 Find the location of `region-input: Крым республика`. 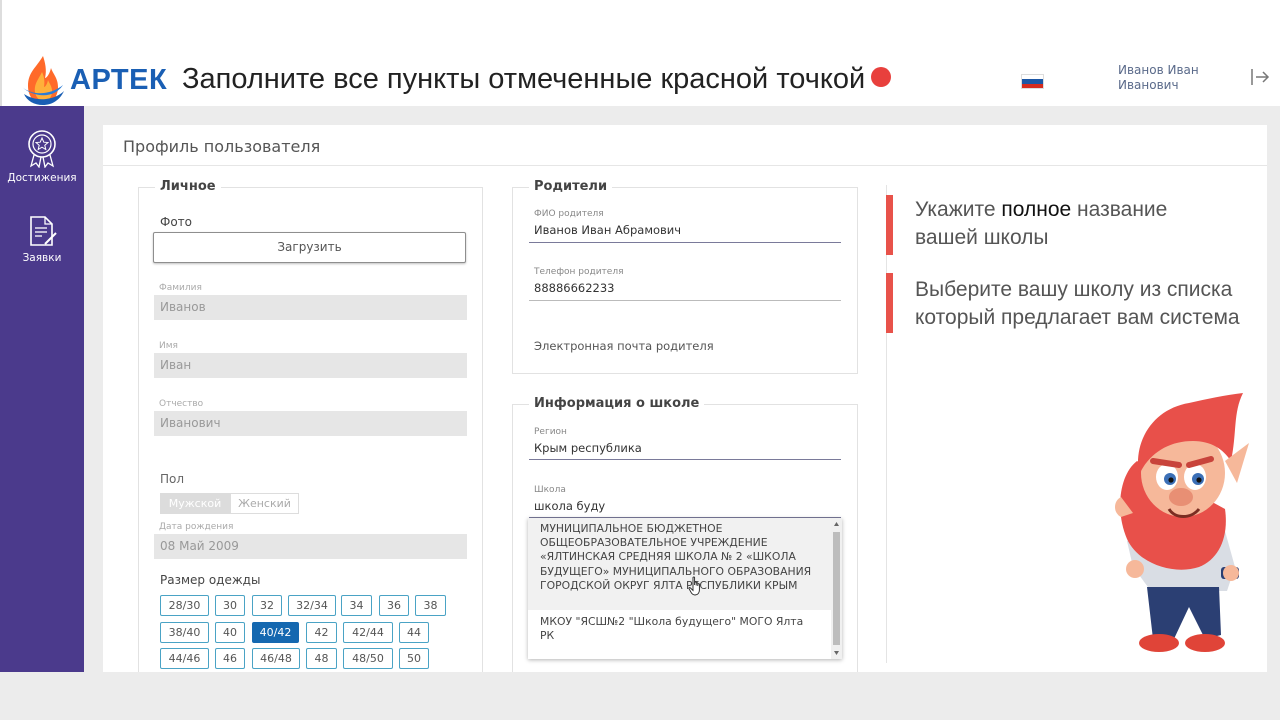

region-input: Крым республика is located at coordinates (588, 448).